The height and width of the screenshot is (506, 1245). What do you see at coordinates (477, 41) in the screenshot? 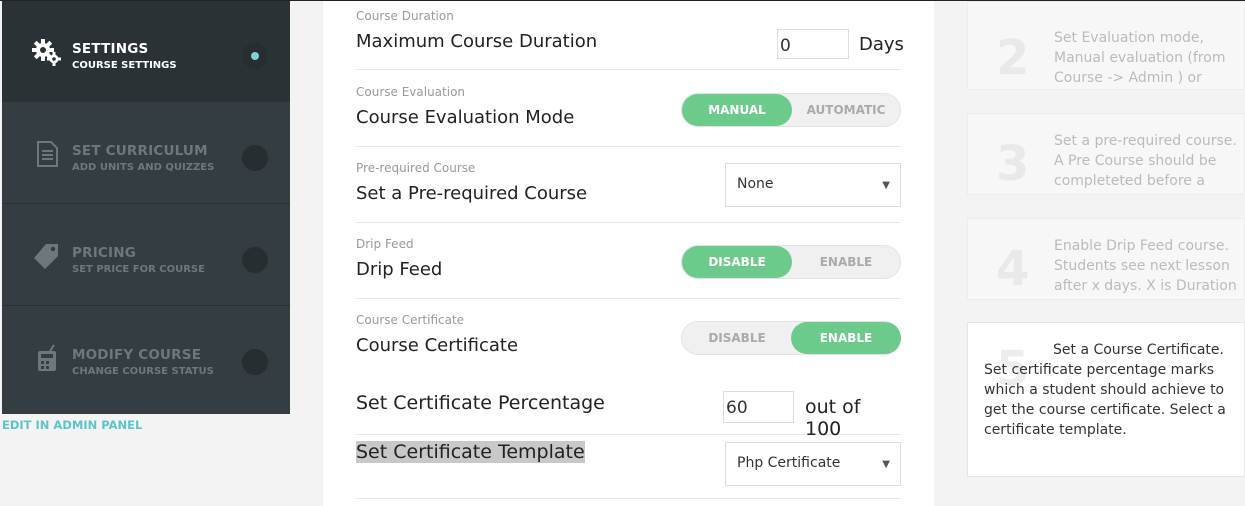
I see `course-duration-label: Maximum Course Duration` at bounding box center [477, 41].